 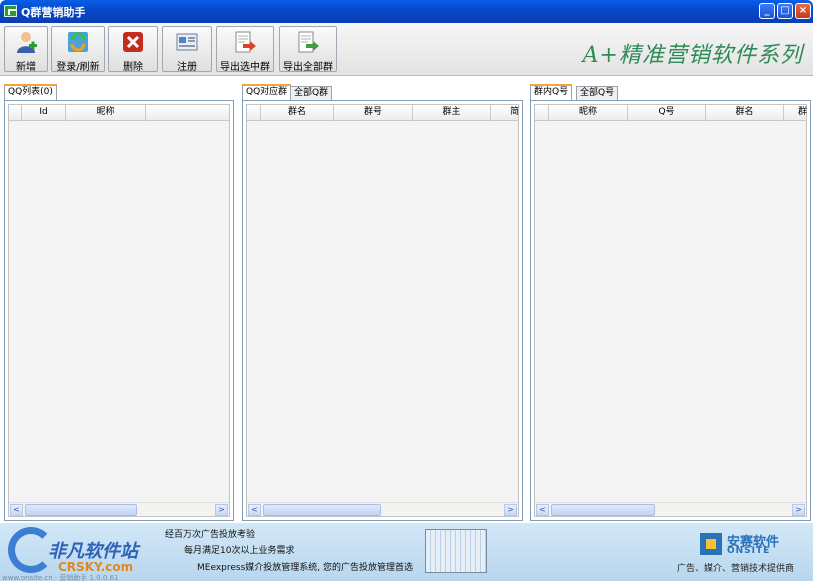 What do you see at coordinates (305, 566) in the screenshot?
I see `ad-line-3: MEexpress媒介投放管理系统, 您的广告投放管理首选` at bounding box center [305, 566].